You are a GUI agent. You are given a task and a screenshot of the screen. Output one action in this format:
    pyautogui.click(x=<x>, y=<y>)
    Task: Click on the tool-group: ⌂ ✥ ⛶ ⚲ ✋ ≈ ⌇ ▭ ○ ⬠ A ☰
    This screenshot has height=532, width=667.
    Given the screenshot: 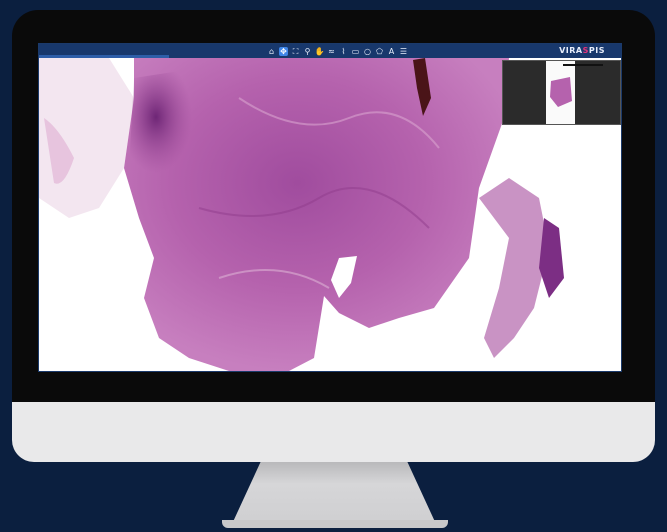 What is the action you would take?
    pyautogui.click(x=337, y=51)
    